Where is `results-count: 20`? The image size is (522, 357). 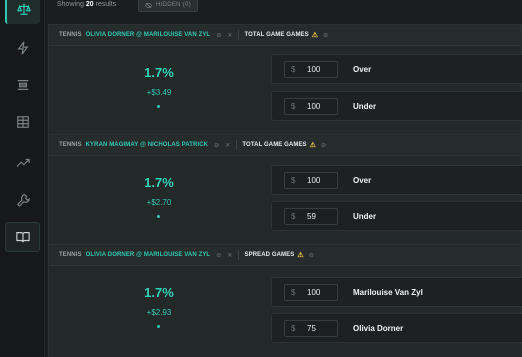
results-count: 20 is located at coordinates (89, 4).